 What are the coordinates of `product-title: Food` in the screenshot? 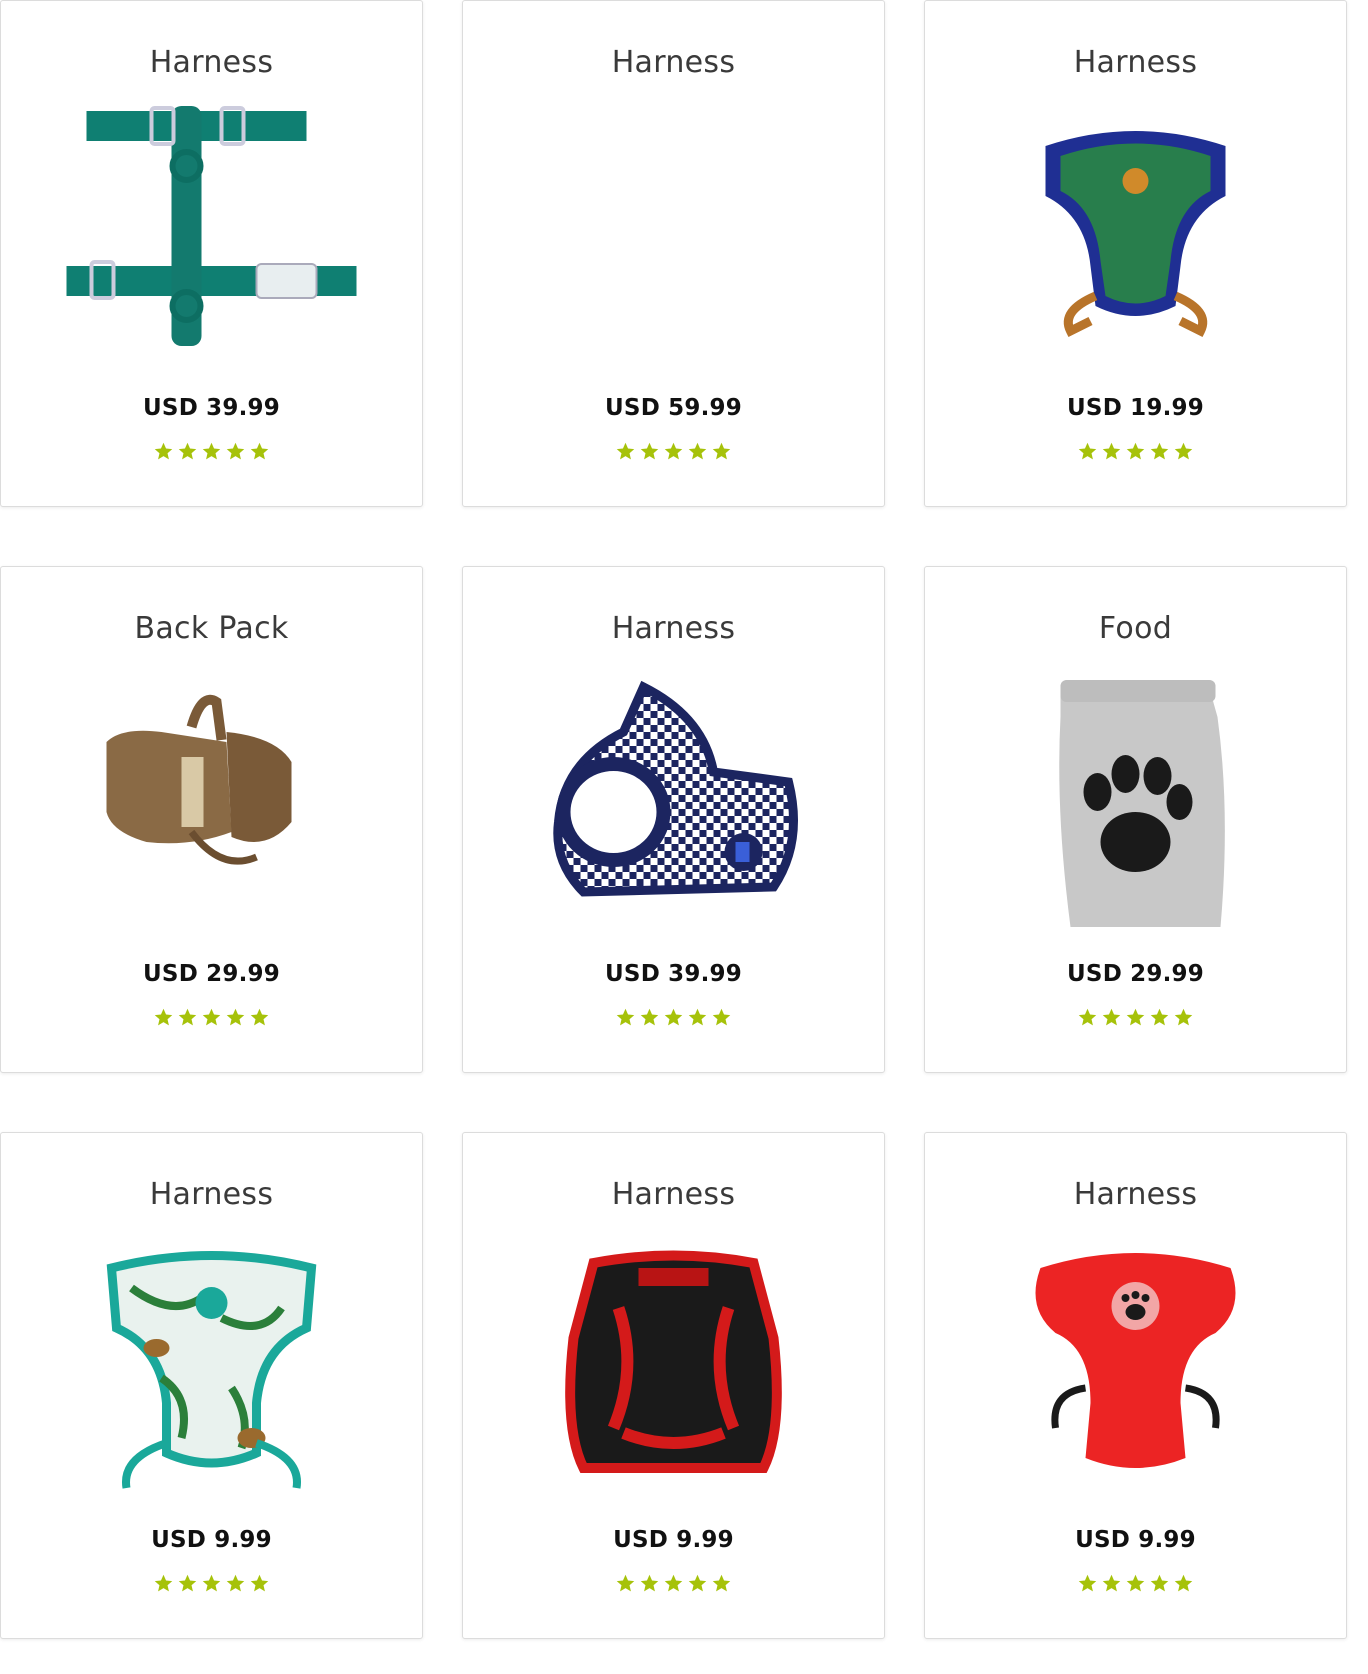 It's located at (1135, 628).